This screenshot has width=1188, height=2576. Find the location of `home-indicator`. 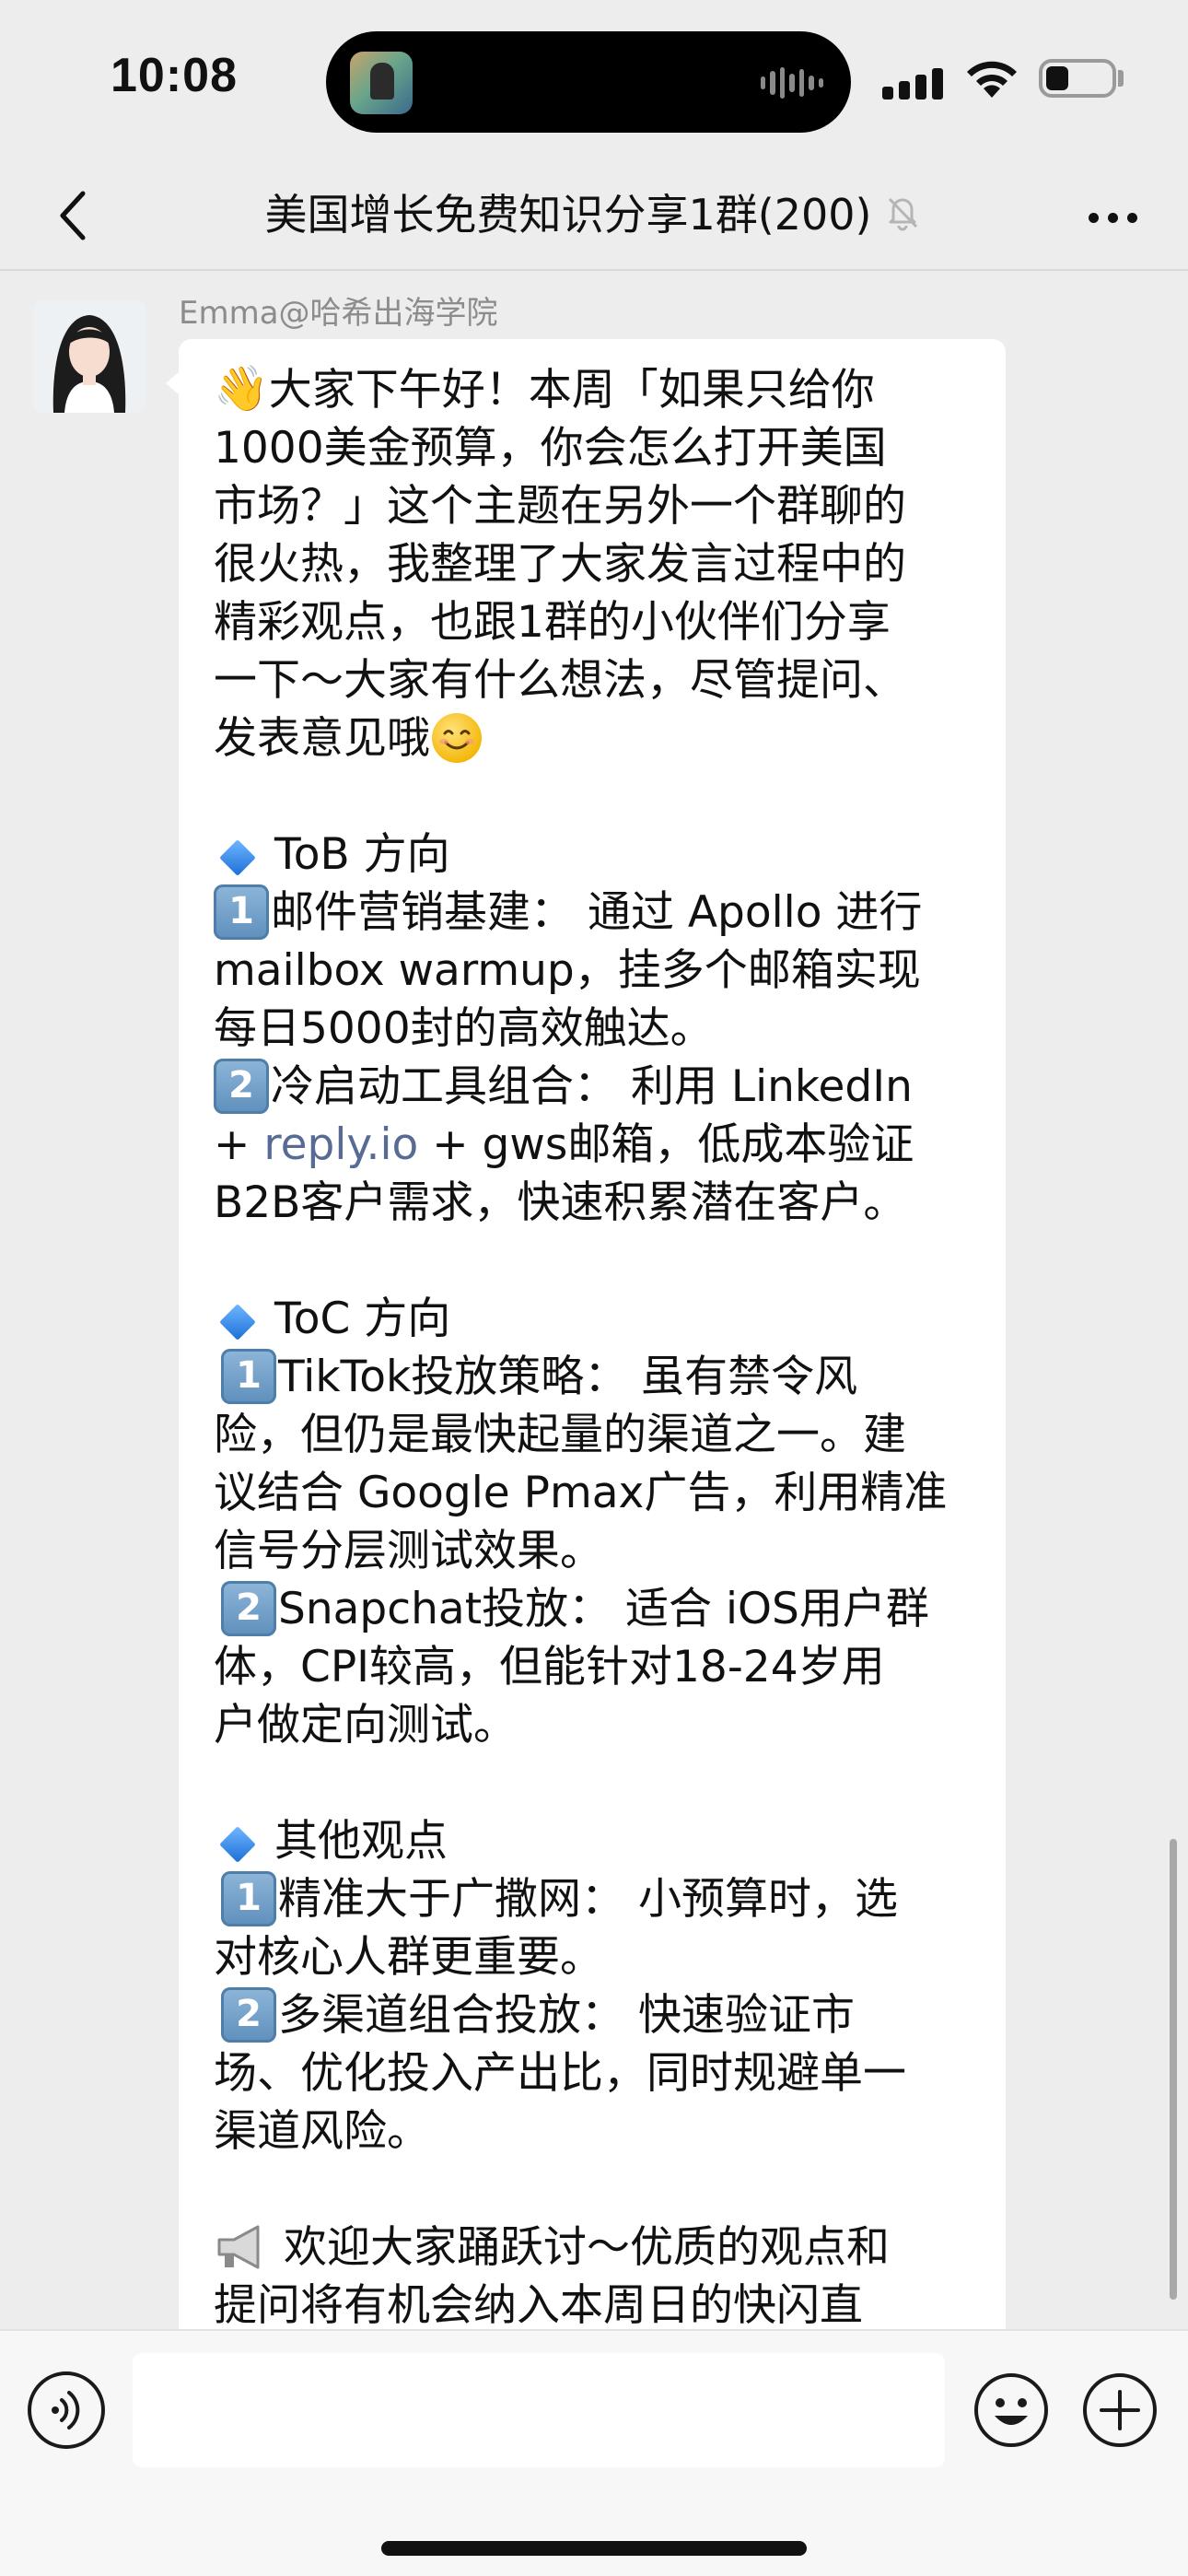

home-indicator is located at coordinates (594, 2548).